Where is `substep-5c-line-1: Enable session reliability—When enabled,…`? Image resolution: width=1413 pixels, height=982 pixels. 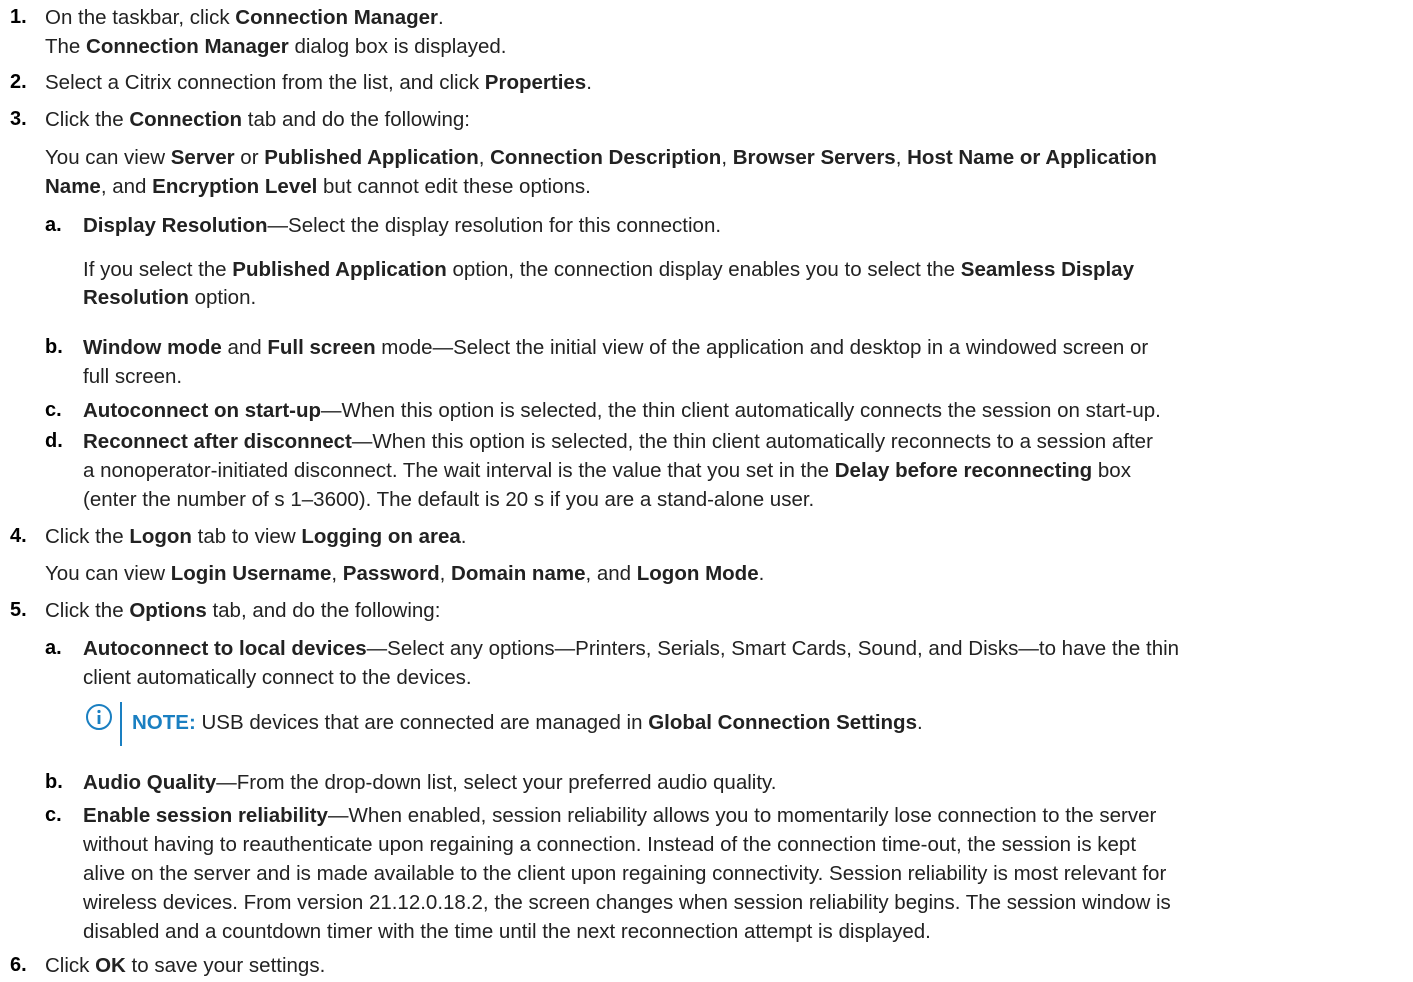
substep-5c-line-1: Enable session reliability—When enabled,… is located at coordinates (620, 815).